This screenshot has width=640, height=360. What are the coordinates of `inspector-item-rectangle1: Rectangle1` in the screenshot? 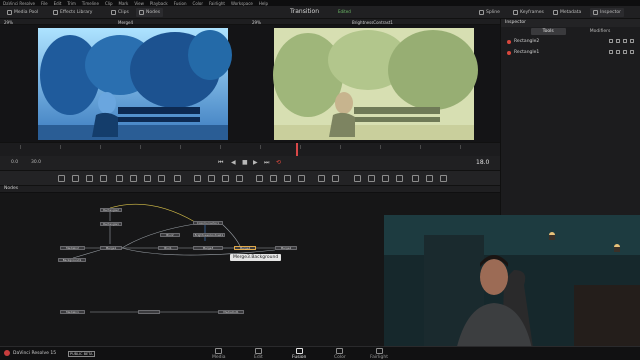 It's located at (570, 52).